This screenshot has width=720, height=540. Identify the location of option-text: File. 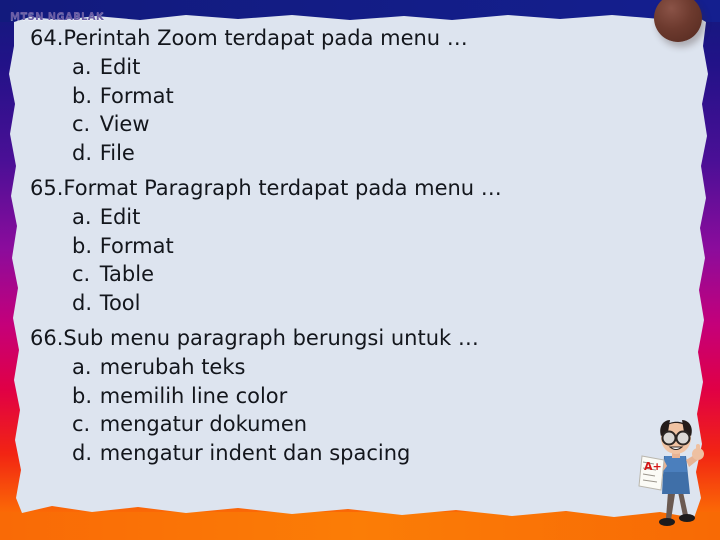
(117, 153).